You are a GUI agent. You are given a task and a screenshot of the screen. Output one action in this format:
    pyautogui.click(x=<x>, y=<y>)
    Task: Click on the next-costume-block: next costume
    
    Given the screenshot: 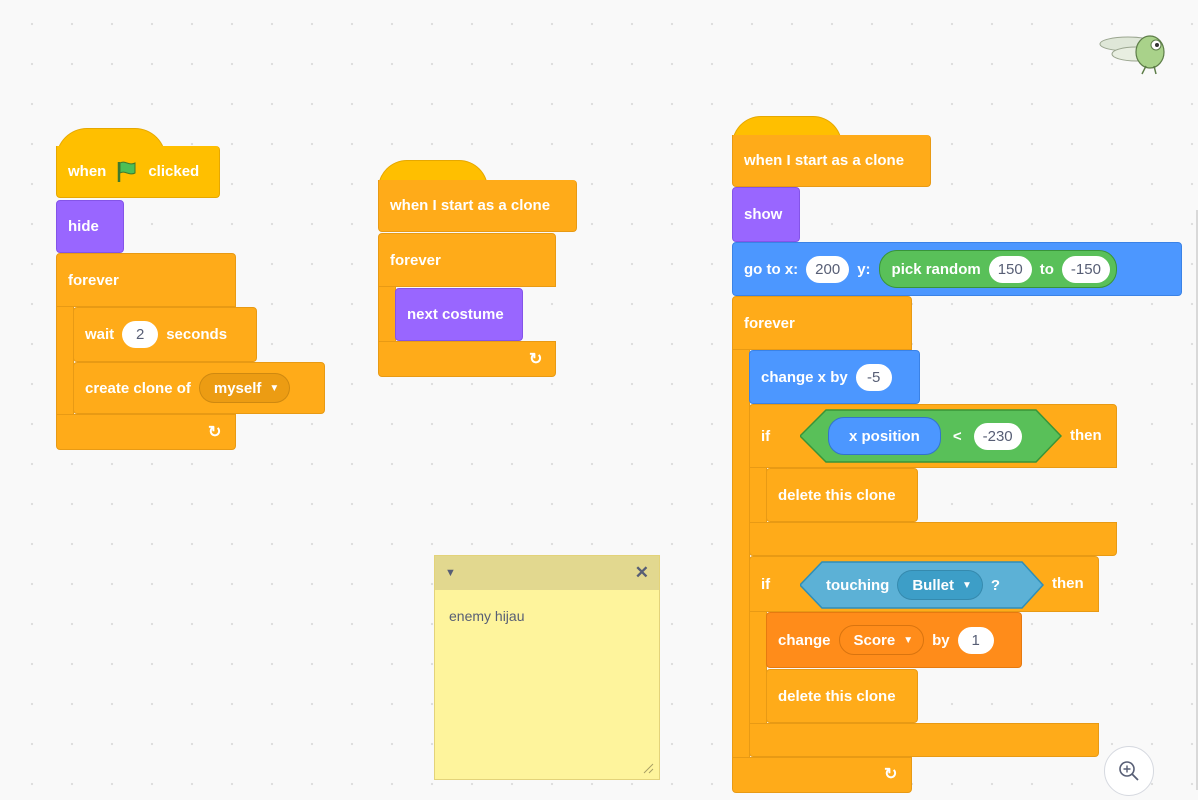 What is the action you would take?
    pyautogui.click(x=459, y=314)
    